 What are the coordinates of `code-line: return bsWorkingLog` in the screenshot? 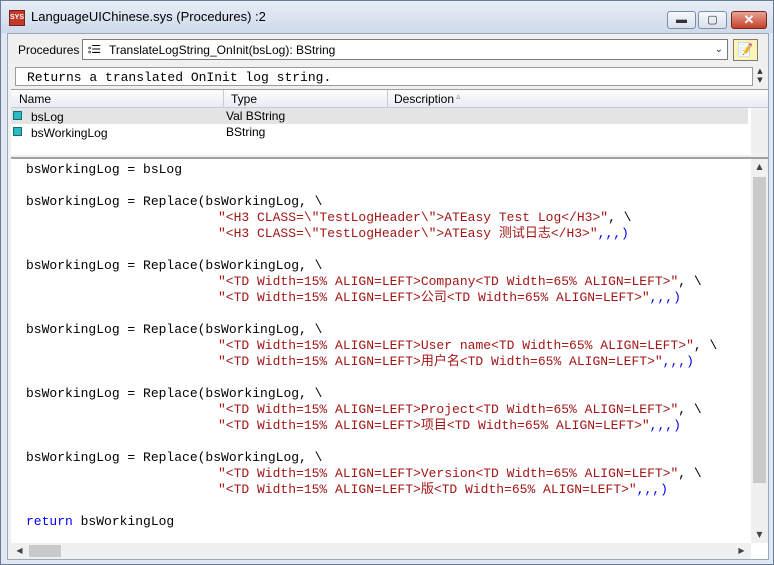 It's located at (100, 522).